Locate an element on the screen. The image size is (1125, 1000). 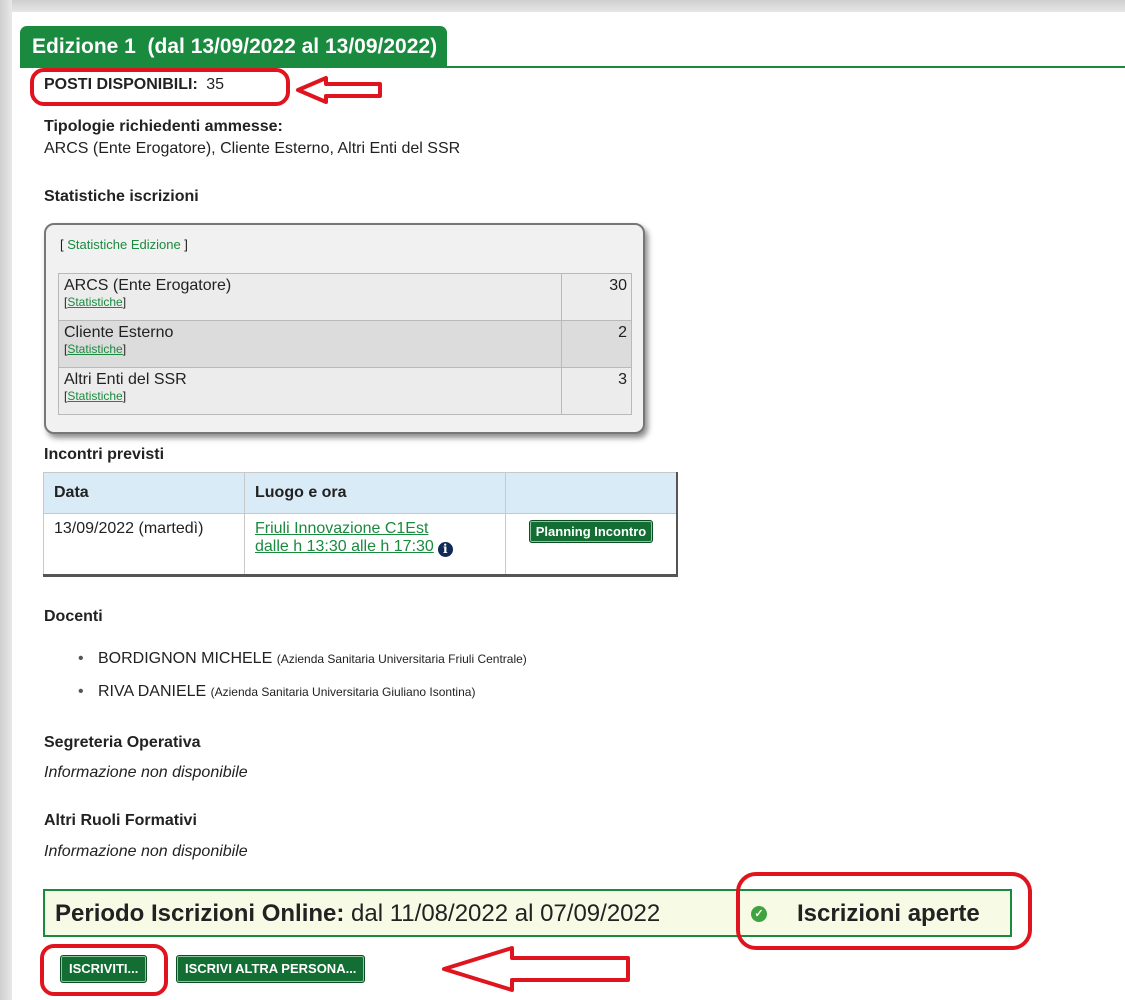
statistiche-heading: Statistiche iscrizioni is located at coordinates (121, 196).